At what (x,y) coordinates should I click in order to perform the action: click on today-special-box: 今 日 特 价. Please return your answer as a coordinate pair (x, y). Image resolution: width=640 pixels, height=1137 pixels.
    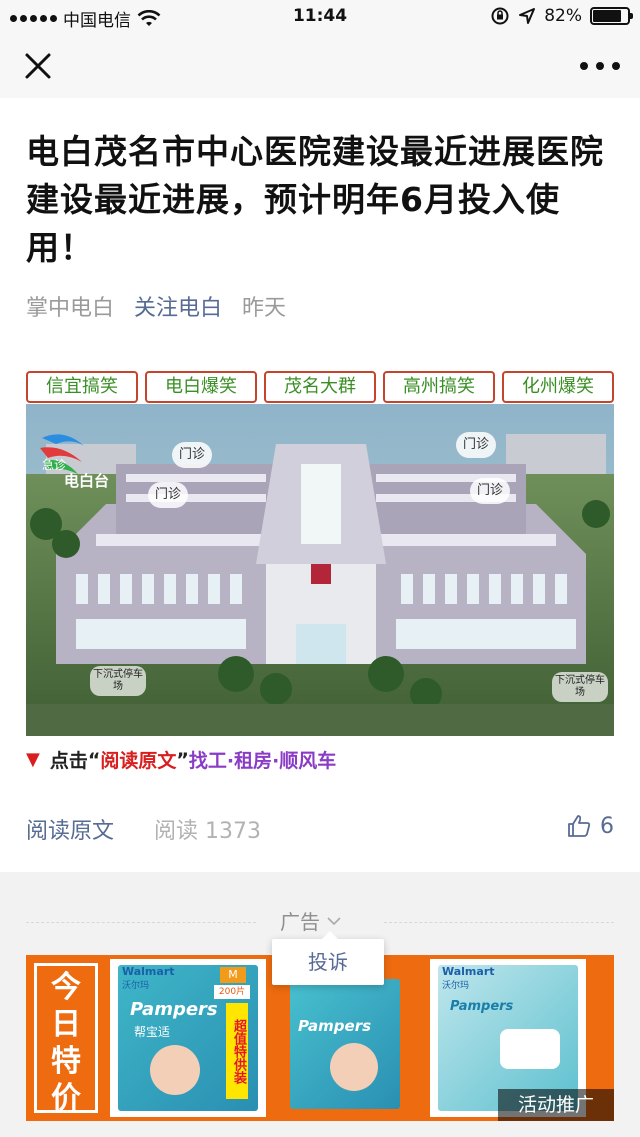
    Looking at the image, I should click on (66, 1039).